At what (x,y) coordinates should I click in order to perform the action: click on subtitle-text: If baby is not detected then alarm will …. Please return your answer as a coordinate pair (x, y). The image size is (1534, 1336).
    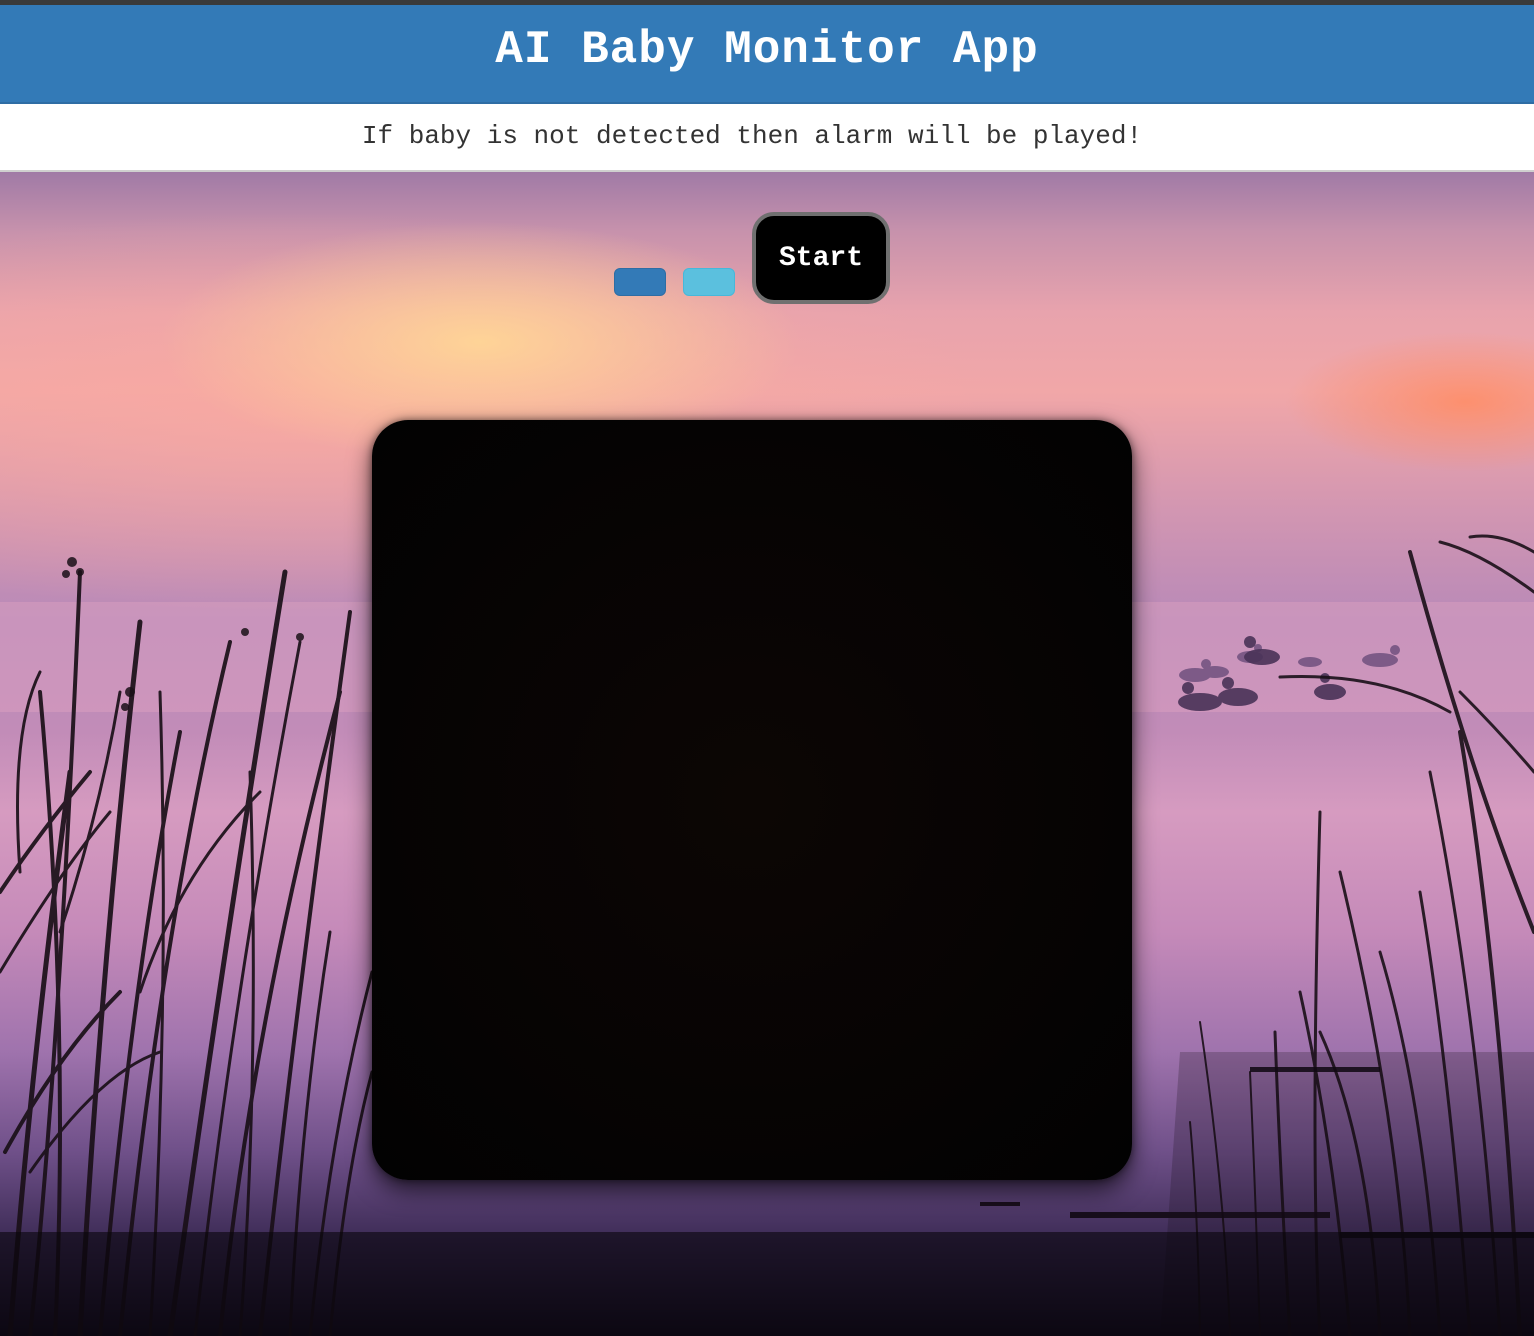
    Looking at the image, I should click on (752, 136).